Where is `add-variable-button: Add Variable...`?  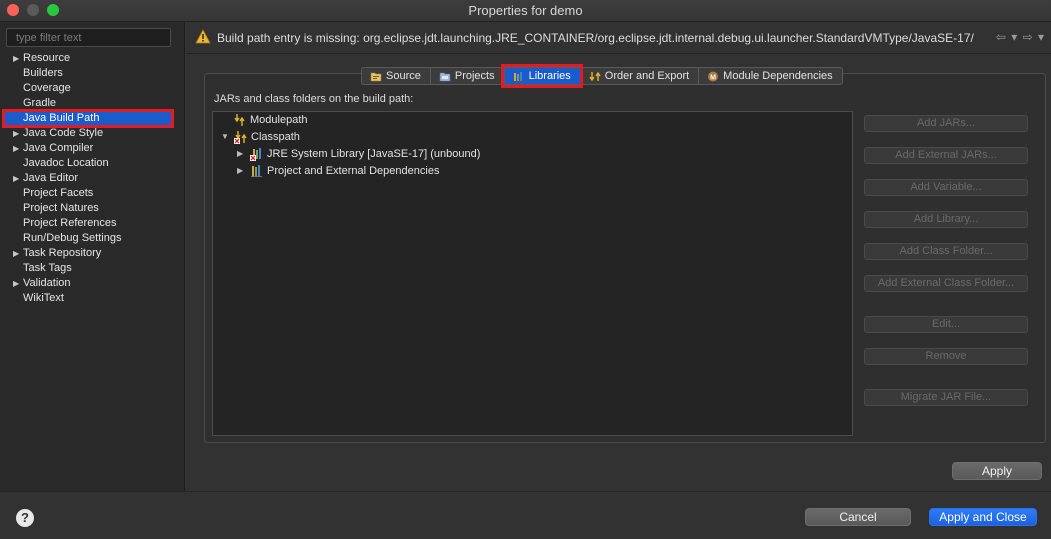
add-variable-button: Add Variable... is located at coordinates (946, 187).